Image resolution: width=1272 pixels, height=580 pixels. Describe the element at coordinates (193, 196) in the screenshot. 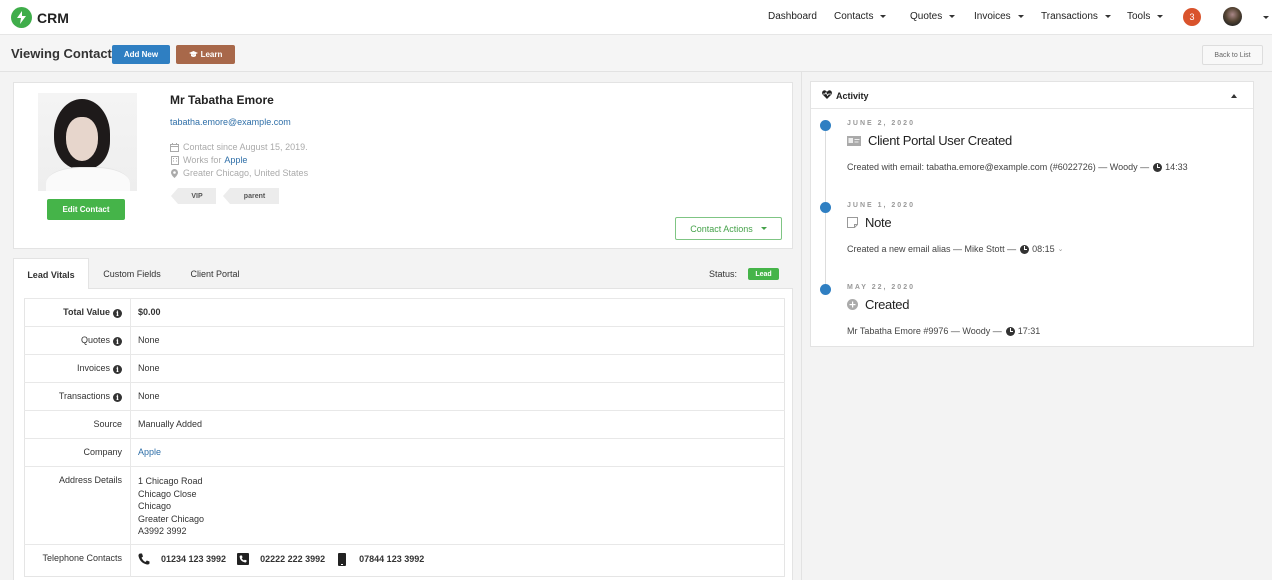

I see `tag-vip: VIP` at that location.